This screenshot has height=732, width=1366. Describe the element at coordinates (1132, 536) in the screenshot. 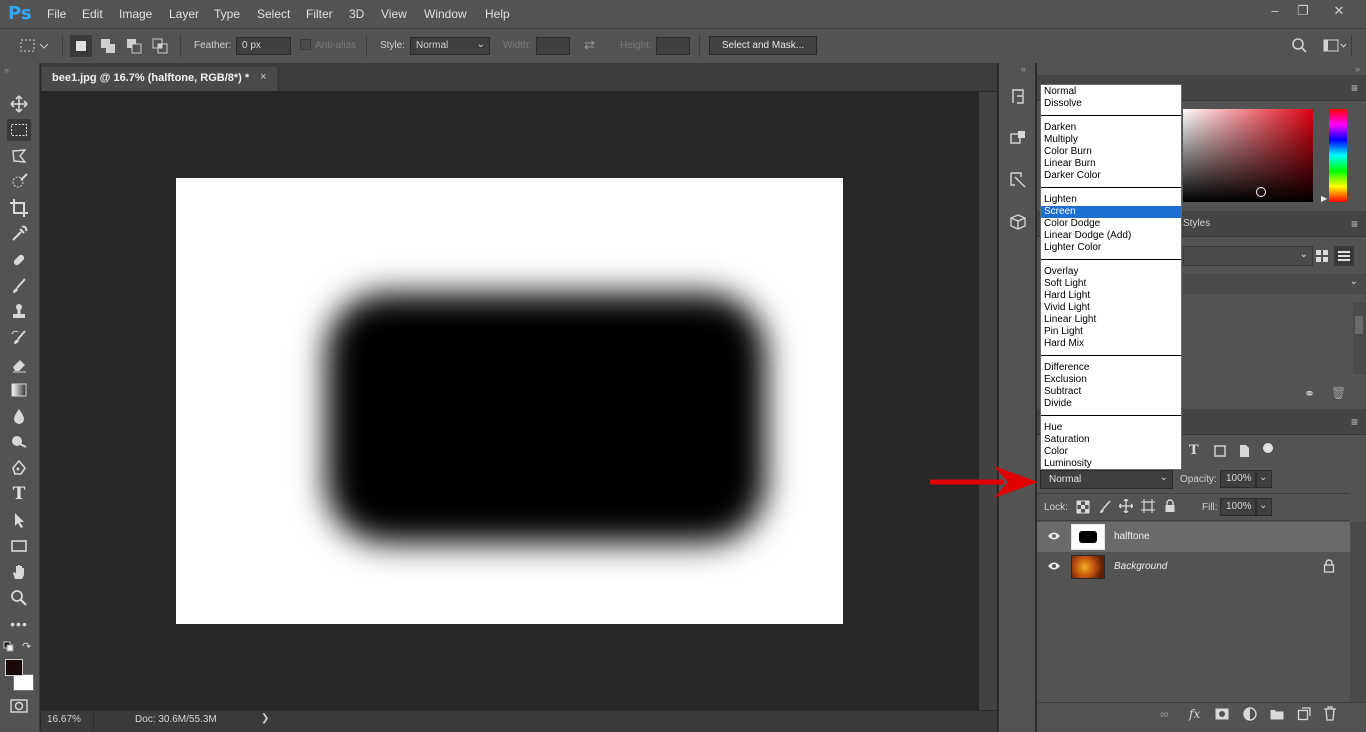

I see `layer-name: halftone` at that location.